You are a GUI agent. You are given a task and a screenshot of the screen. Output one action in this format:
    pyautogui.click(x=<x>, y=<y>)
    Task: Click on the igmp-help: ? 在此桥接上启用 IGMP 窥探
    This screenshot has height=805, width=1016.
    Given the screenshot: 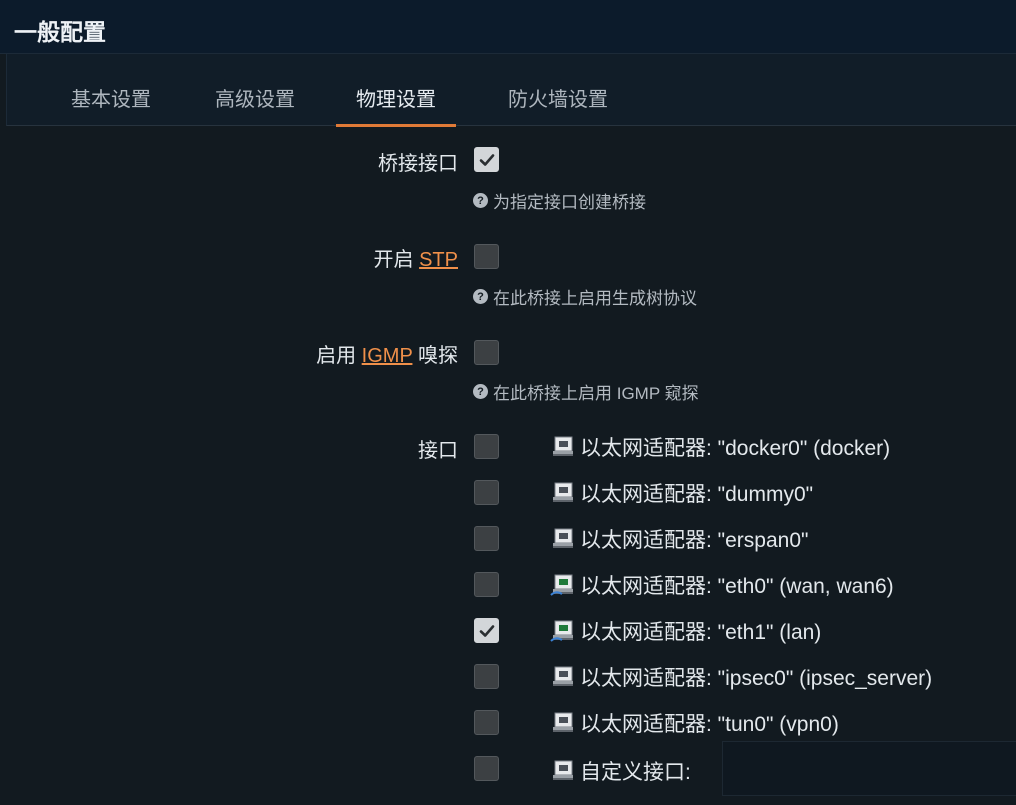 What is the action you would take?
    pyautogui.click(x=586, y=391)
    